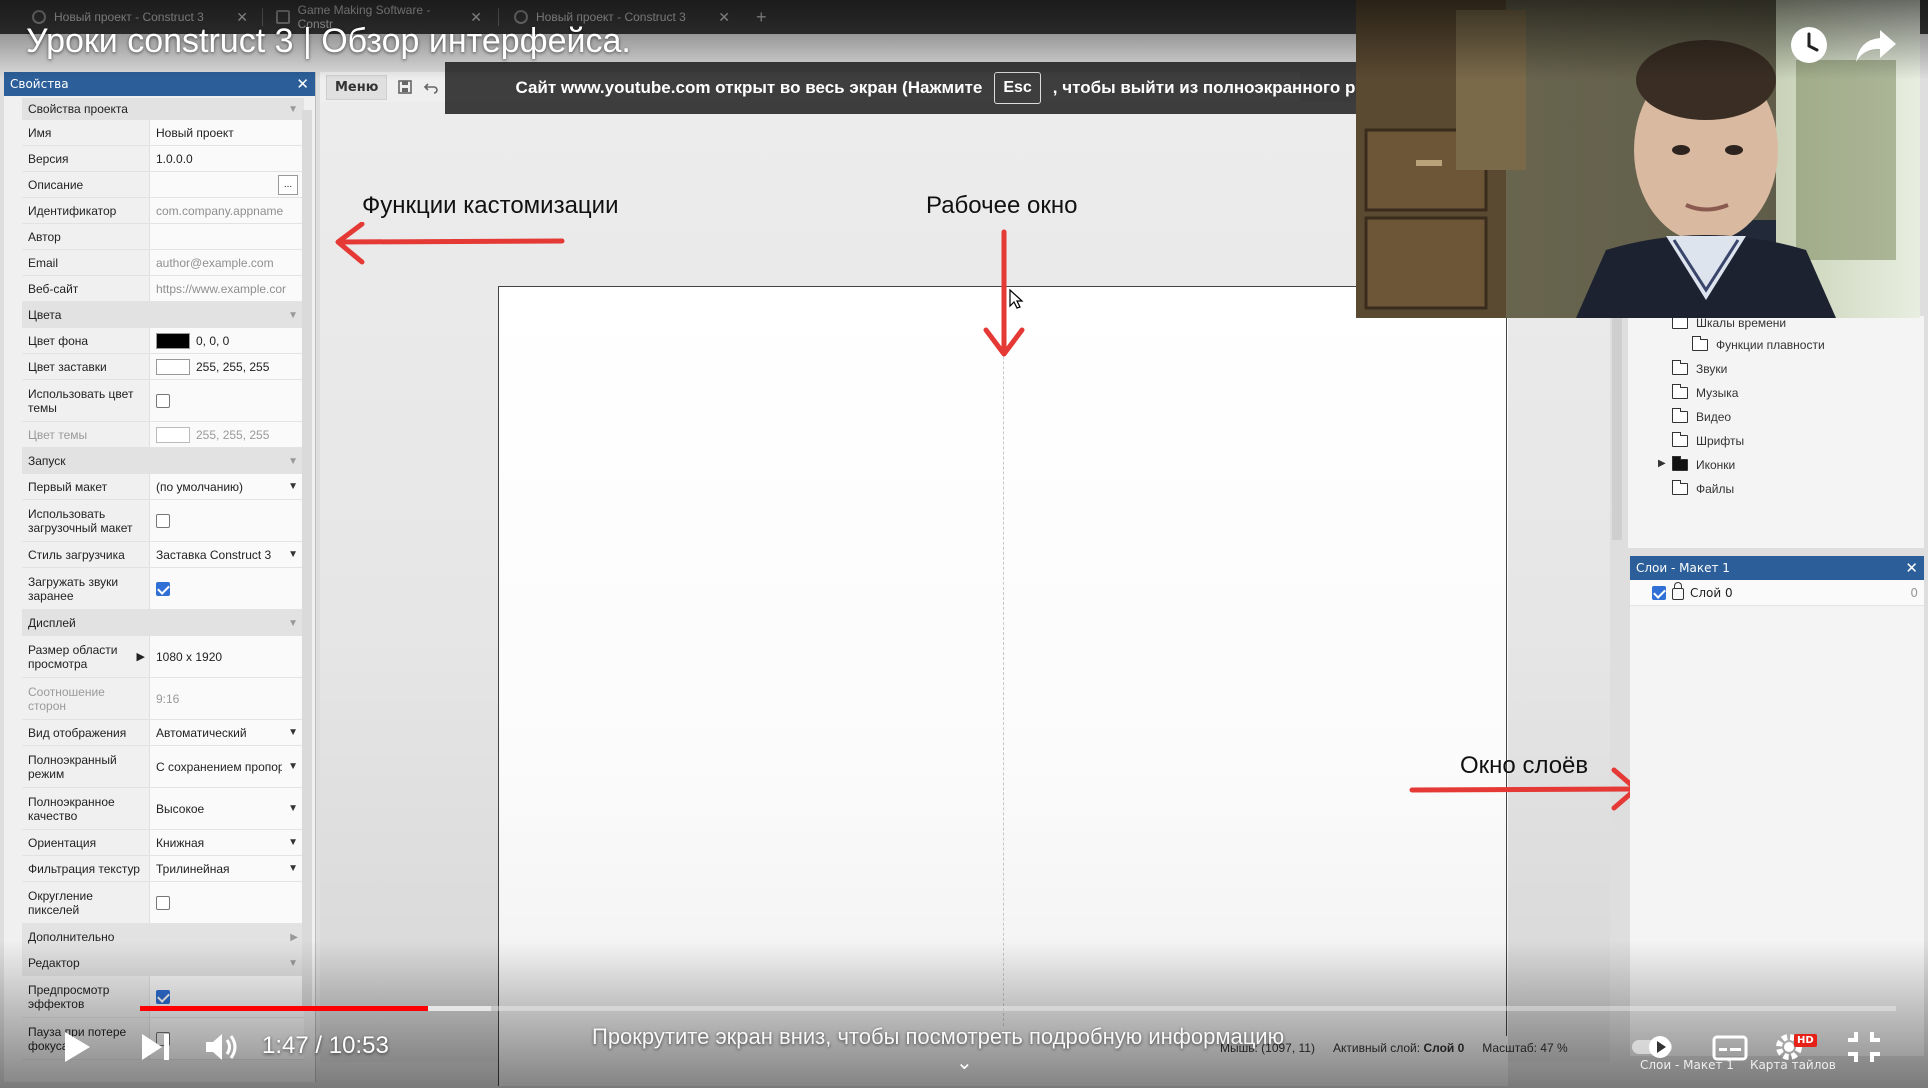  What do you see at coordinates (163, 237) in the screenshot?
I see `prop-row-author: Автор` at bounding box center [163, 237].